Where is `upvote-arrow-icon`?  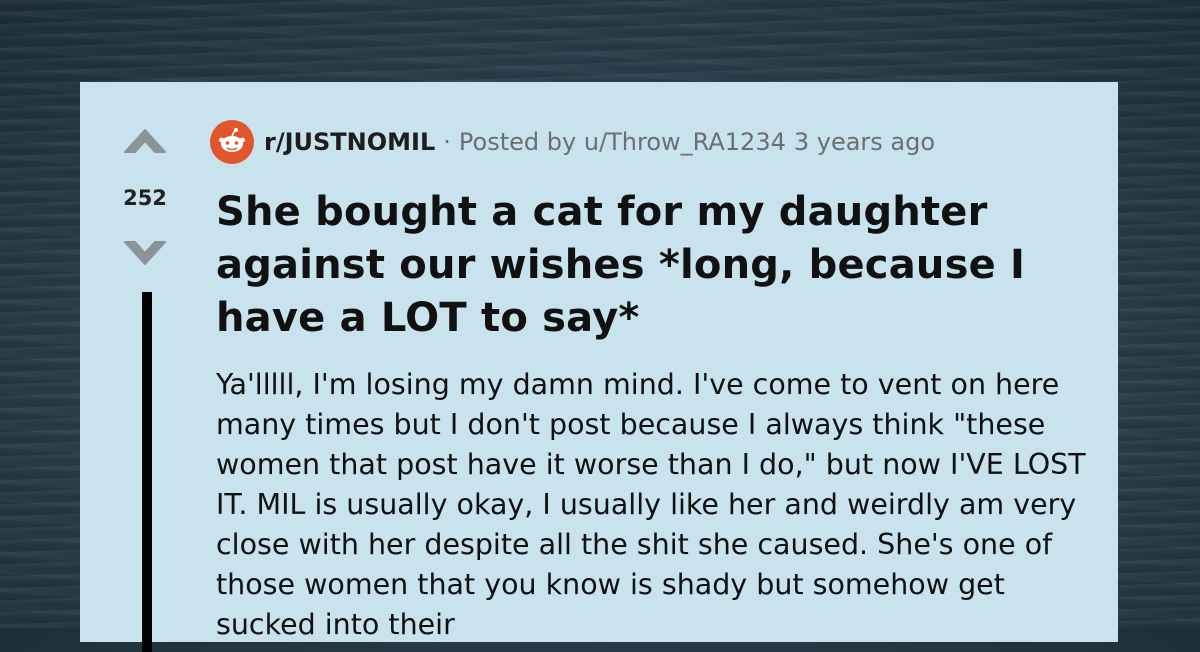 upvote-arrow-icon is located at coordinates (145, 143).